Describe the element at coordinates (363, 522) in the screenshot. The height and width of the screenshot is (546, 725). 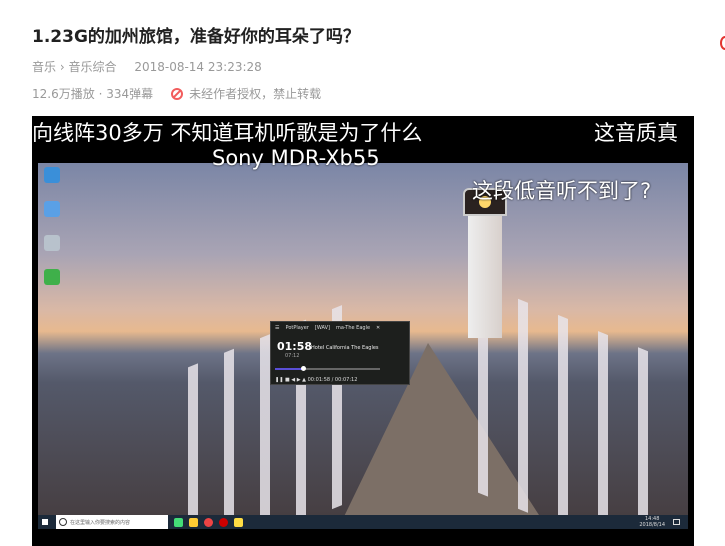
I see `taskbar: 在这里输入你要搜索的内容 14:48 2018/8/14` at that location.